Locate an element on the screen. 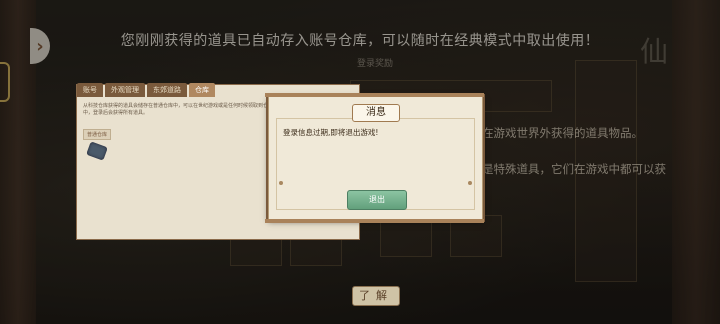 Image resolution: width=720 pixels, height=324 pixels. ore-item-icon is located at coordinates (97, 151).